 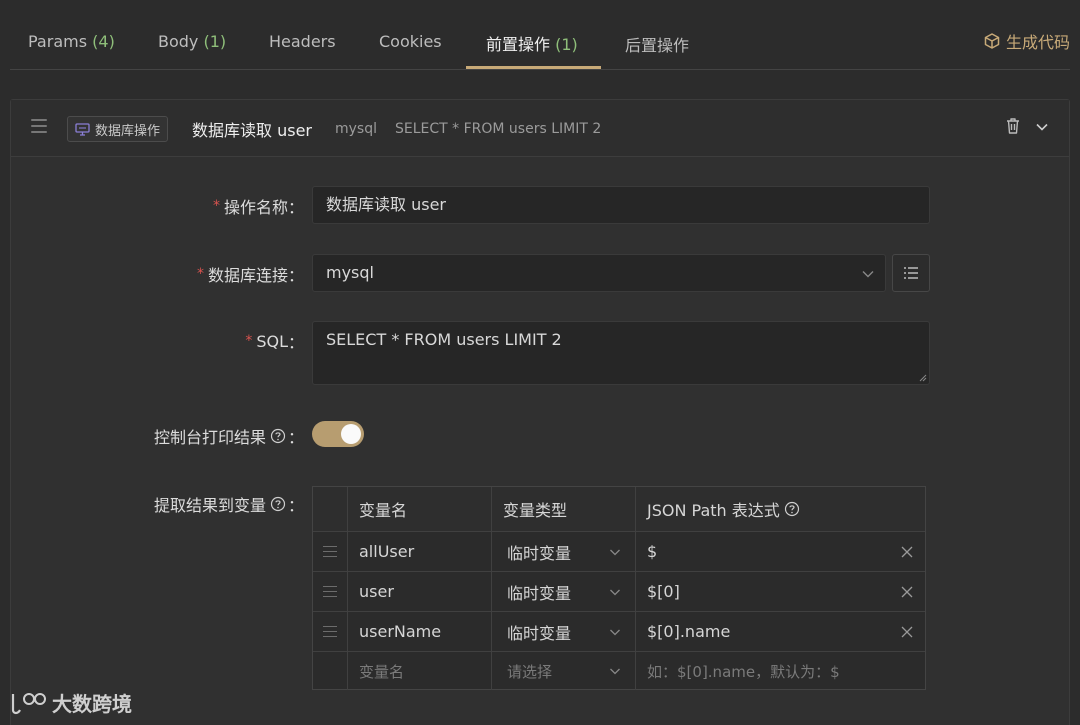 I want to click on row-drag-cell, so click(x=330, y=671).